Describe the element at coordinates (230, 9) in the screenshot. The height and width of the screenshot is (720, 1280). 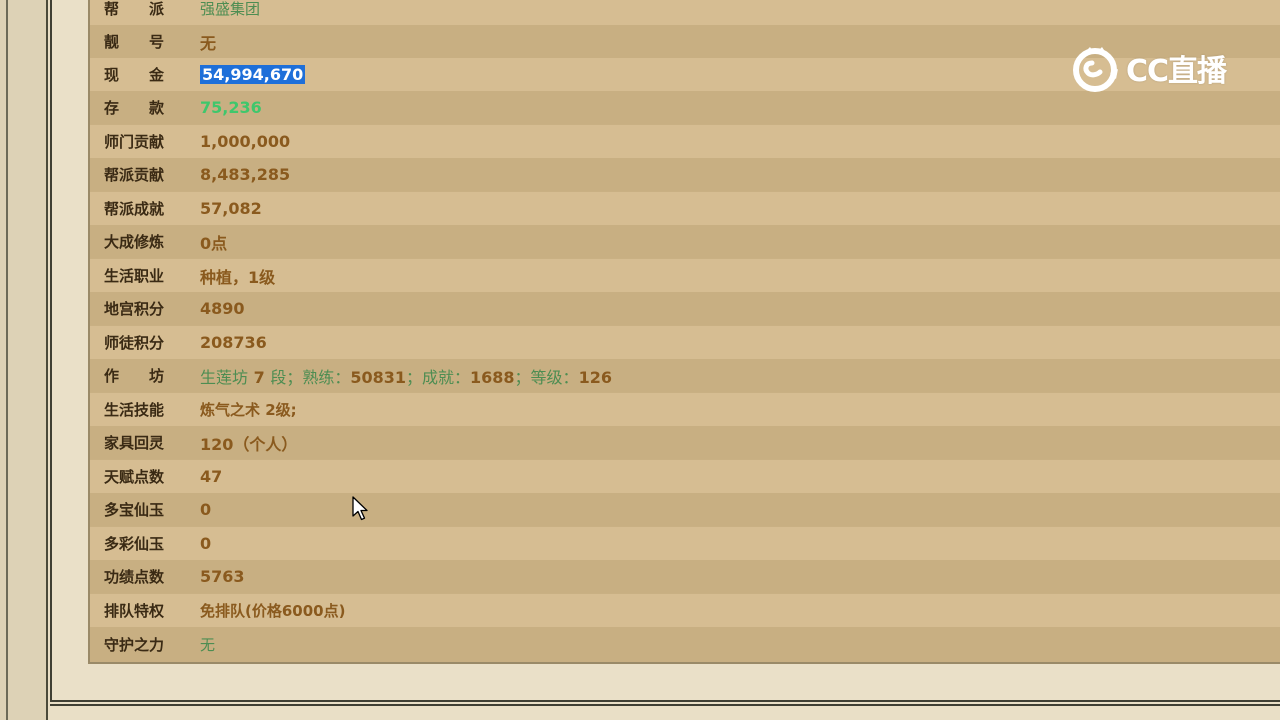
I see `row-value: 强盛集团` at that location.